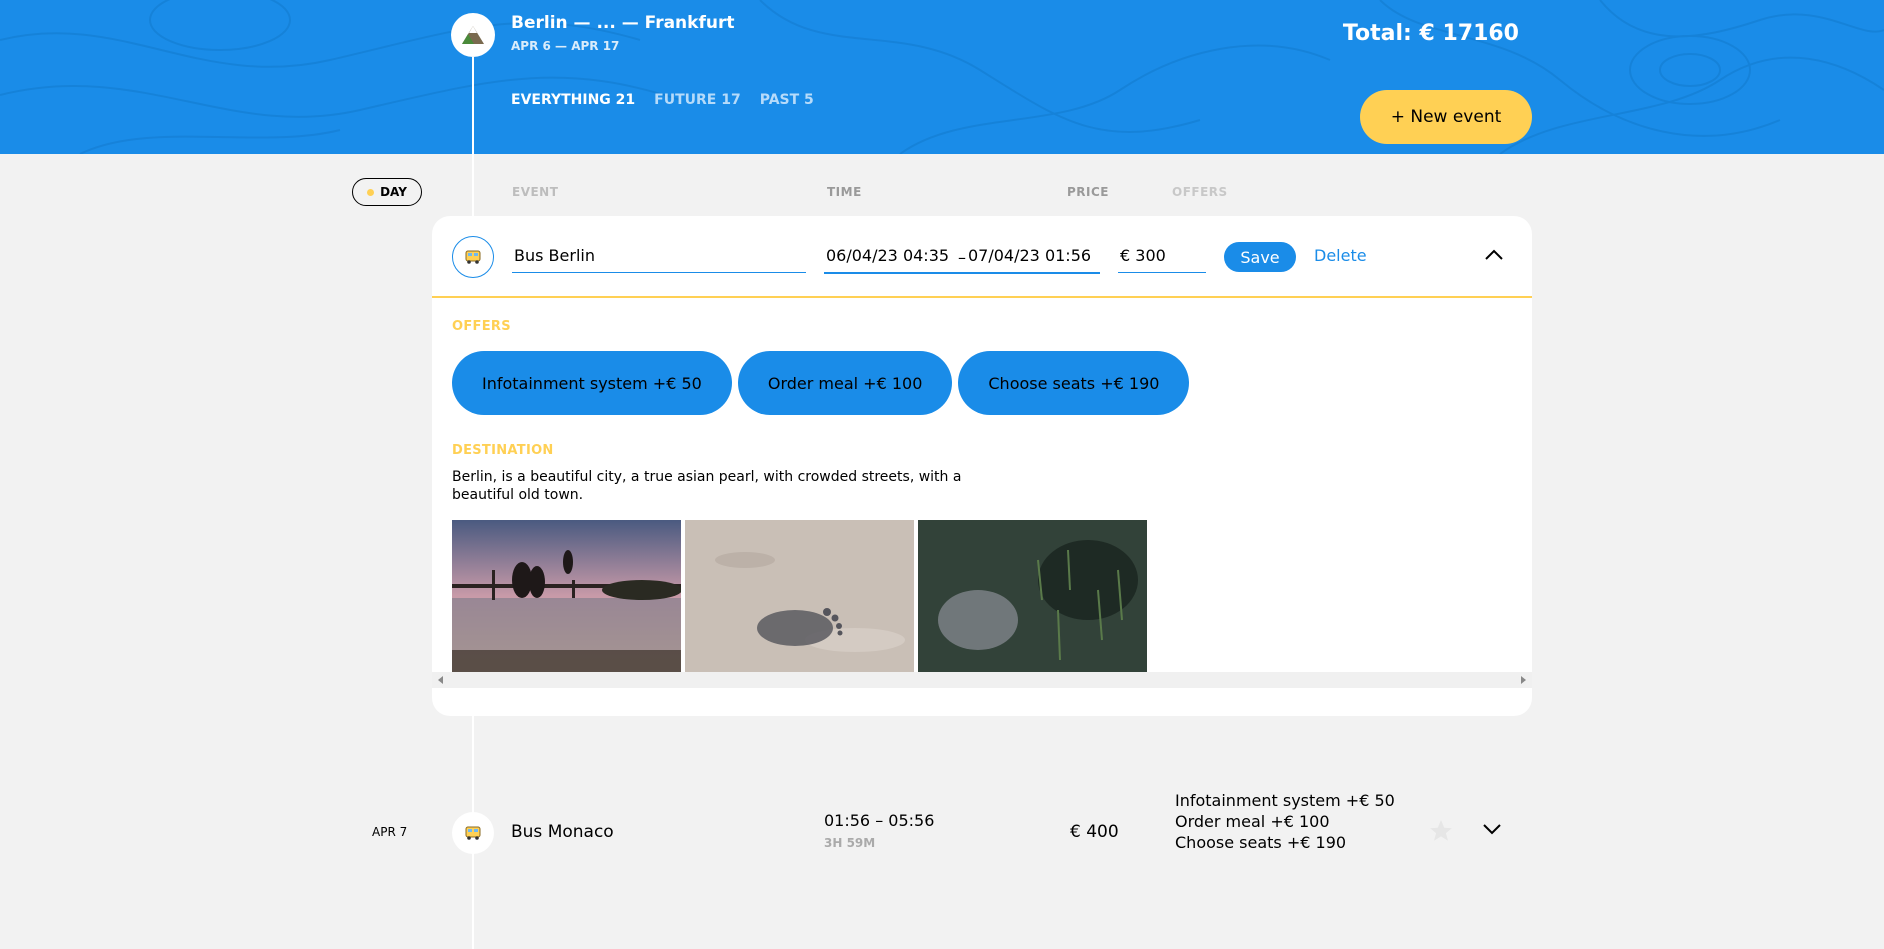 The image size is (1884, 949). Describe the element at coordinates (390, 832) in the screenshot. I see `event-date: APR 7` at that location.